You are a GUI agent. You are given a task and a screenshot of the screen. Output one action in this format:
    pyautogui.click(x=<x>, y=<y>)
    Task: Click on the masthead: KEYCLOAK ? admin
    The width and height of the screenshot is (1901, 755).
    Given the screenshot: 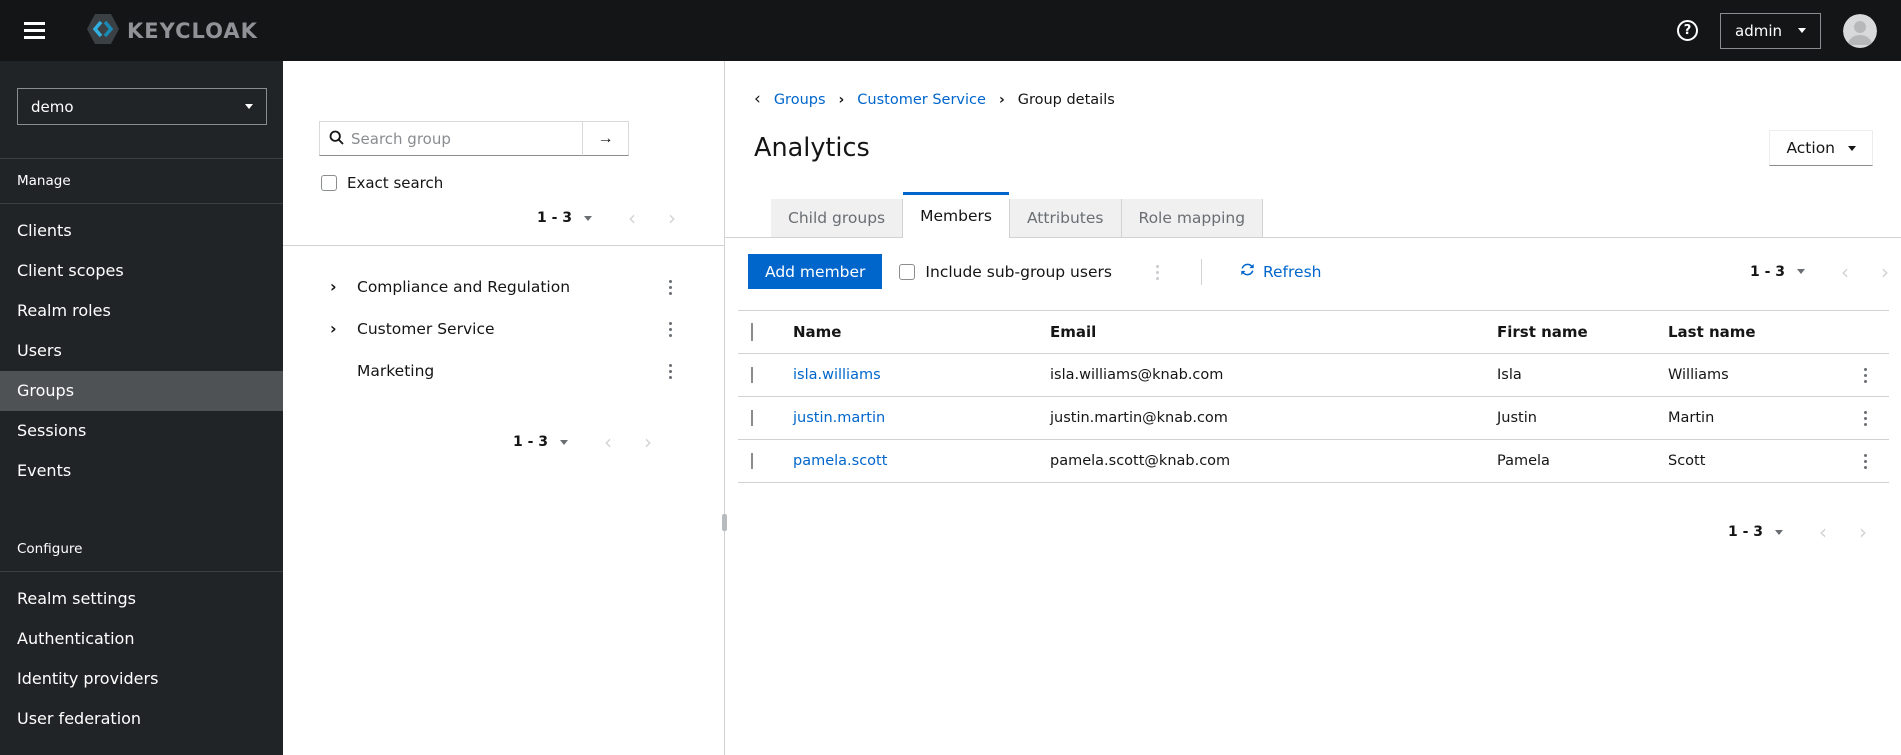 What is the action you would take?
    pyautogui.click(x=950, y=30)
    